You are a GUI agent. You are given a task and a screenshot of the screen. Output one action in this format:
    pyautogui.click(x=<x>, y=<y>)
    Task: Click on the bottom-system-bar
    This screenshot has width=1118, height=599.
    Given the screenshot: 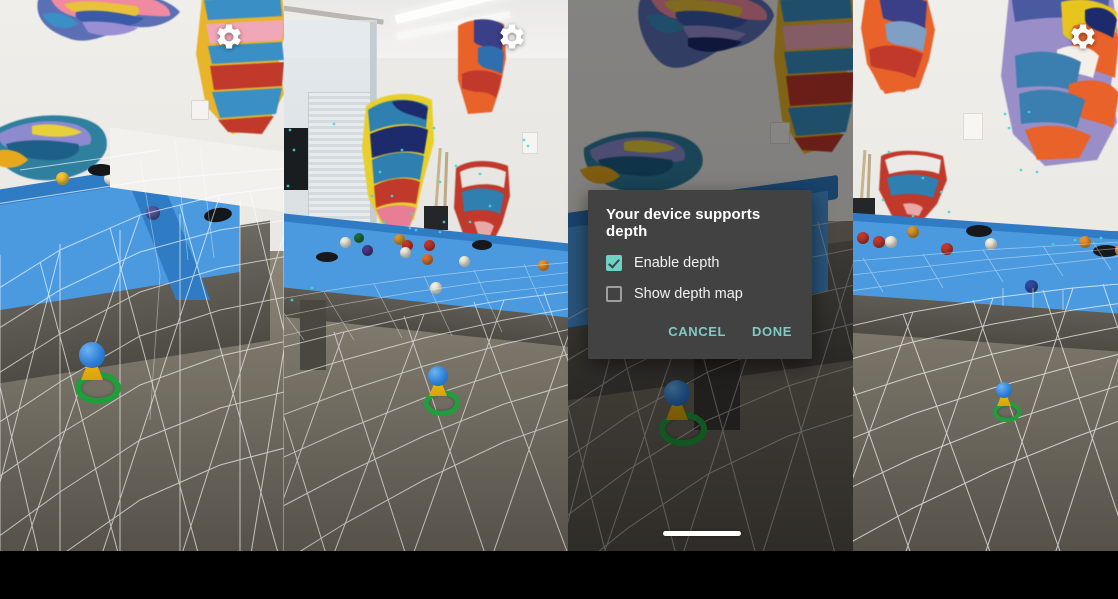 What is the action you would take?
    pyautogui.click(x=559, y=575)
    